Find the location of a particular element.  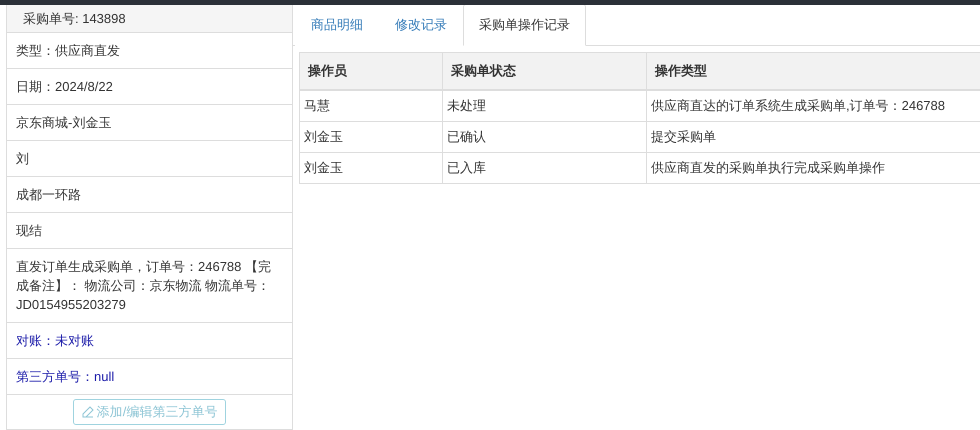

column-header: 采购单状态 is located at coordinates (544, 71).